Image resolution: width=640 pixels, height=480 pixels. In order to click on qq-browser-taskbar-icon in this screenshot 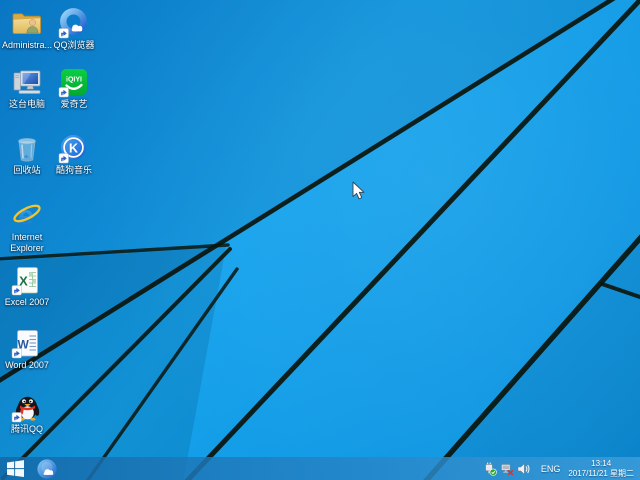, I will do `click(47, 468)`.